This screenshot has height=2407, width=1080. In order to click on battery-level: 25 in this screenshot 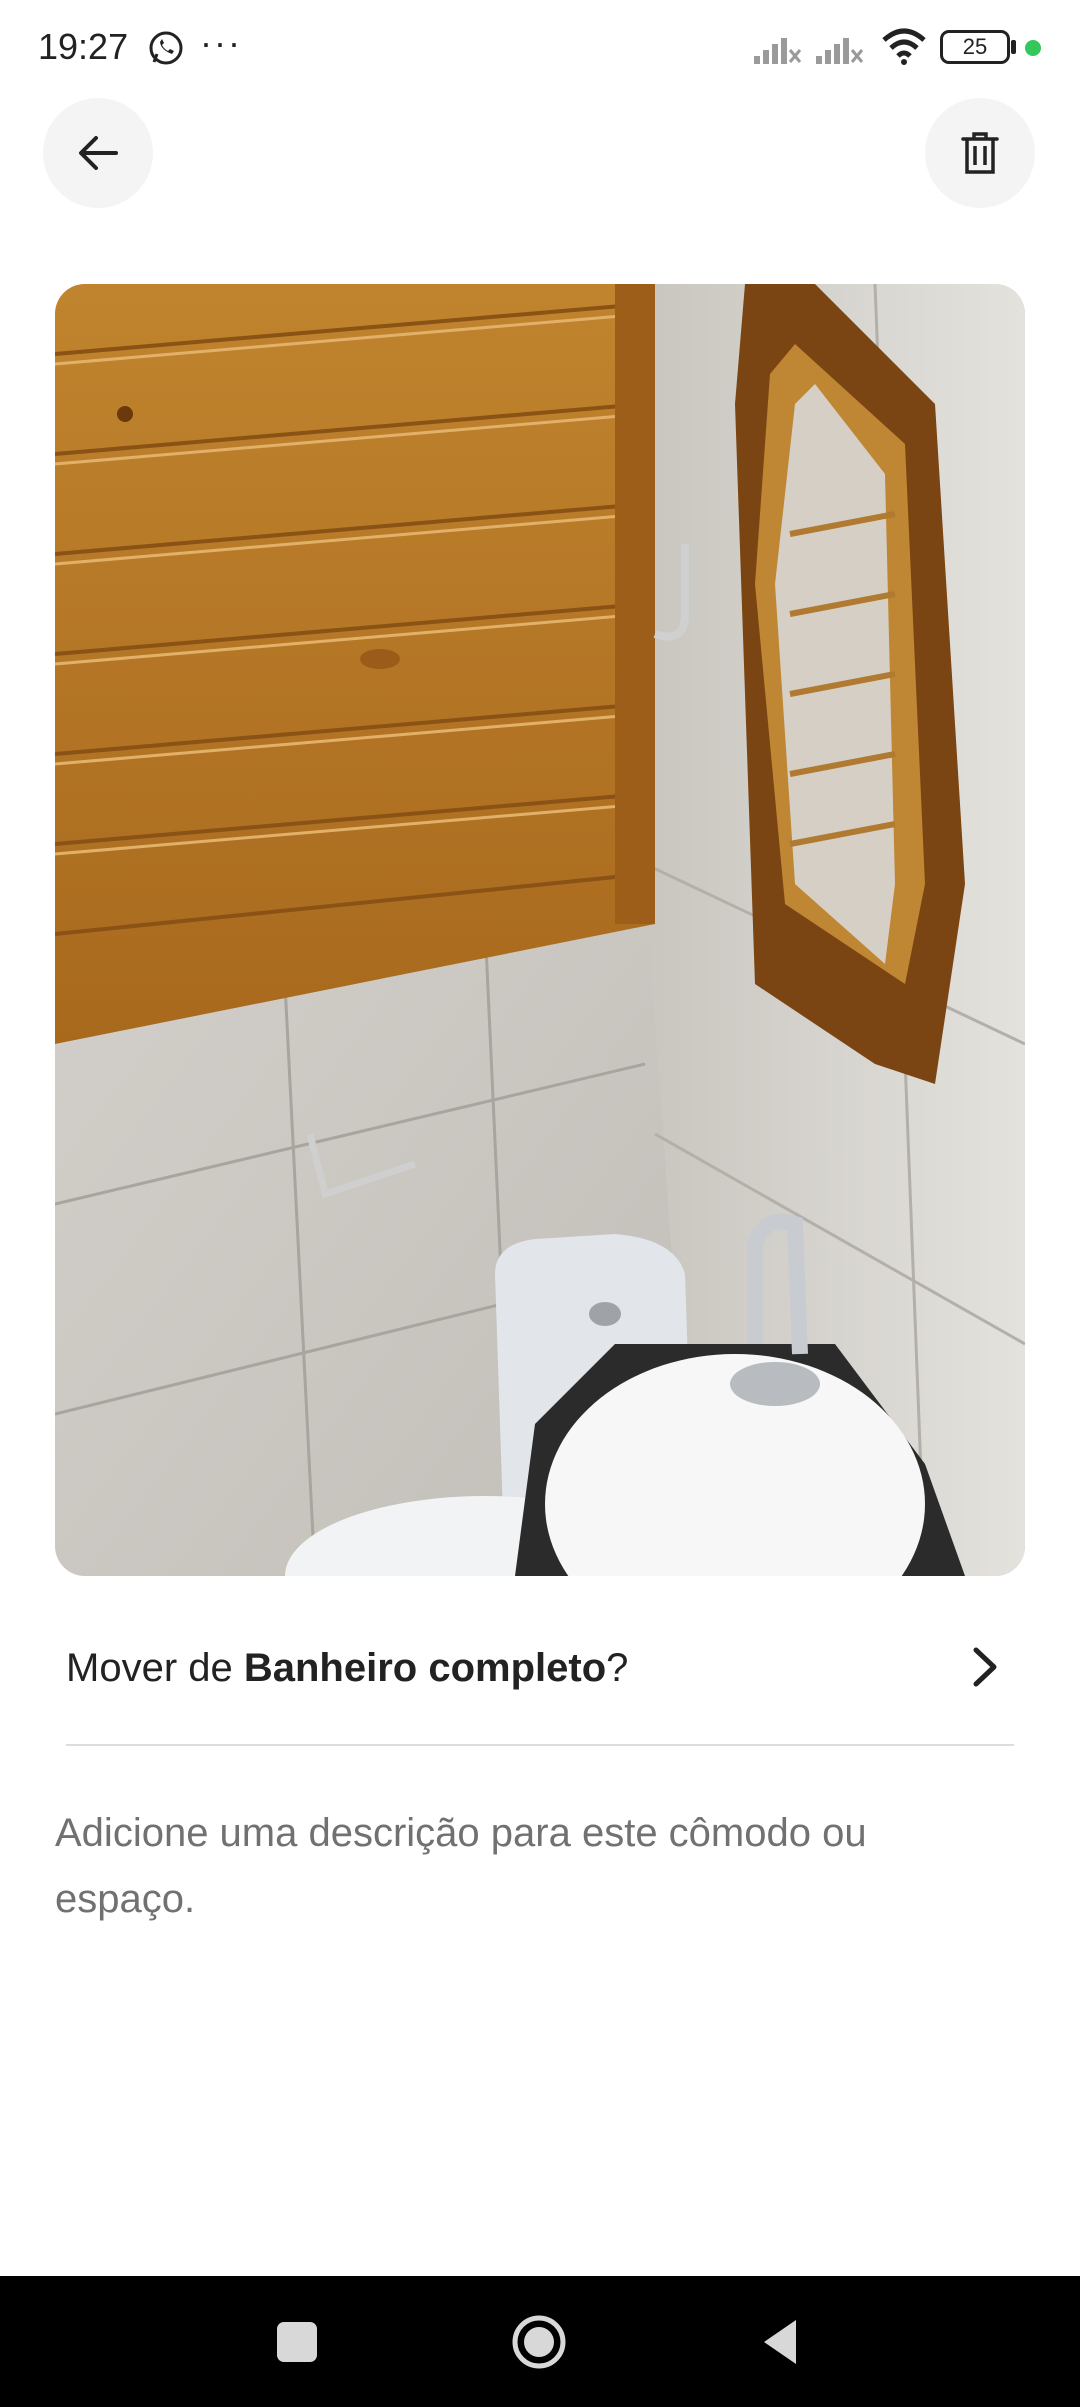, I will do `click(975, 46)`.